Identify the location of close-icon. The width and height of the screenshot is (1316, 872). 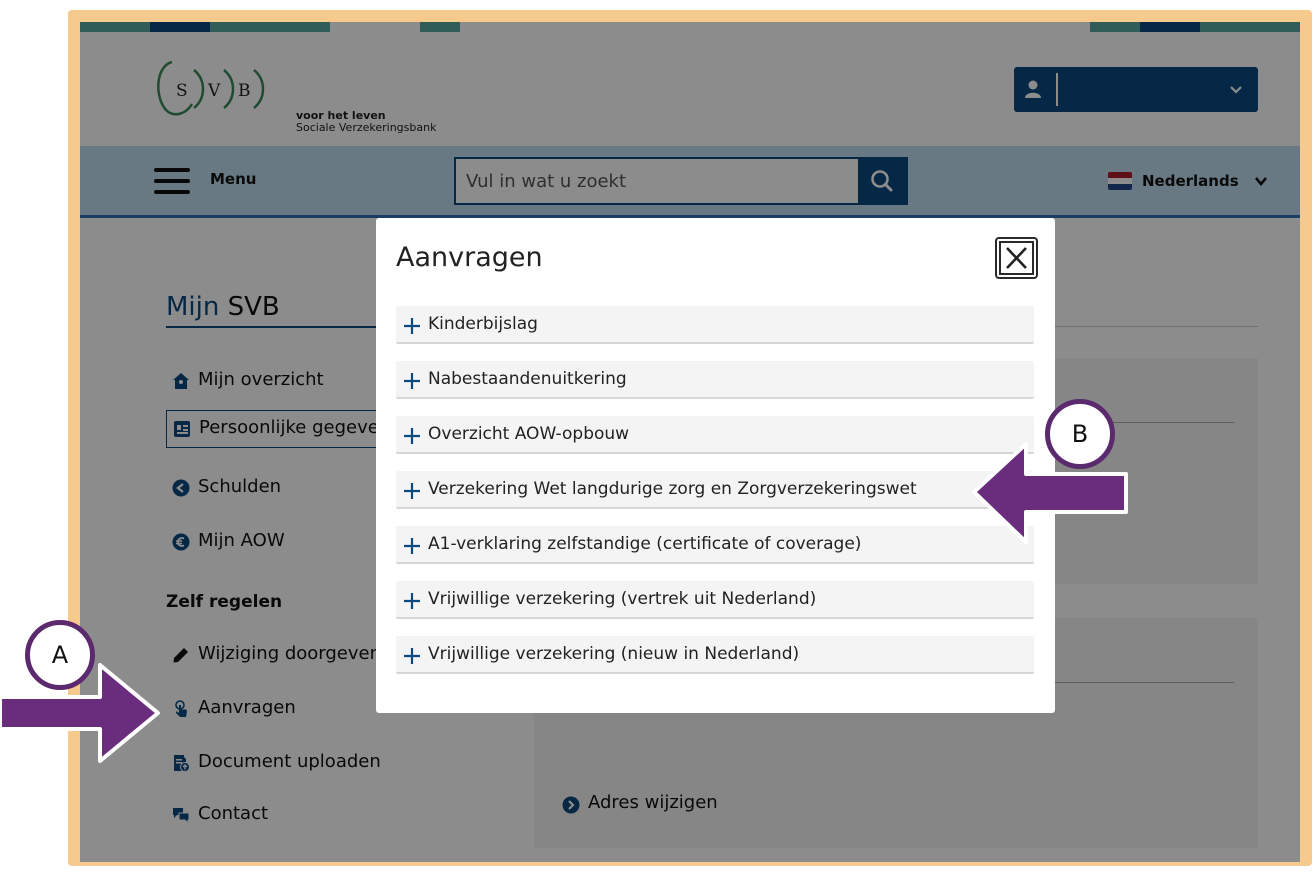
(1016, 258).